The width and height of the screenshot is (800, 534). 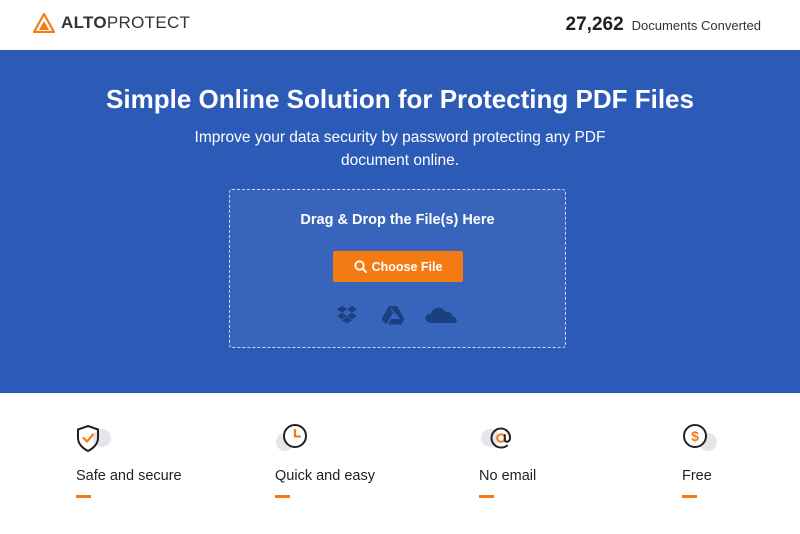 I want to click on dropzone-label: Drag & Drop the File(s) Here, so click(x=397, y=220).